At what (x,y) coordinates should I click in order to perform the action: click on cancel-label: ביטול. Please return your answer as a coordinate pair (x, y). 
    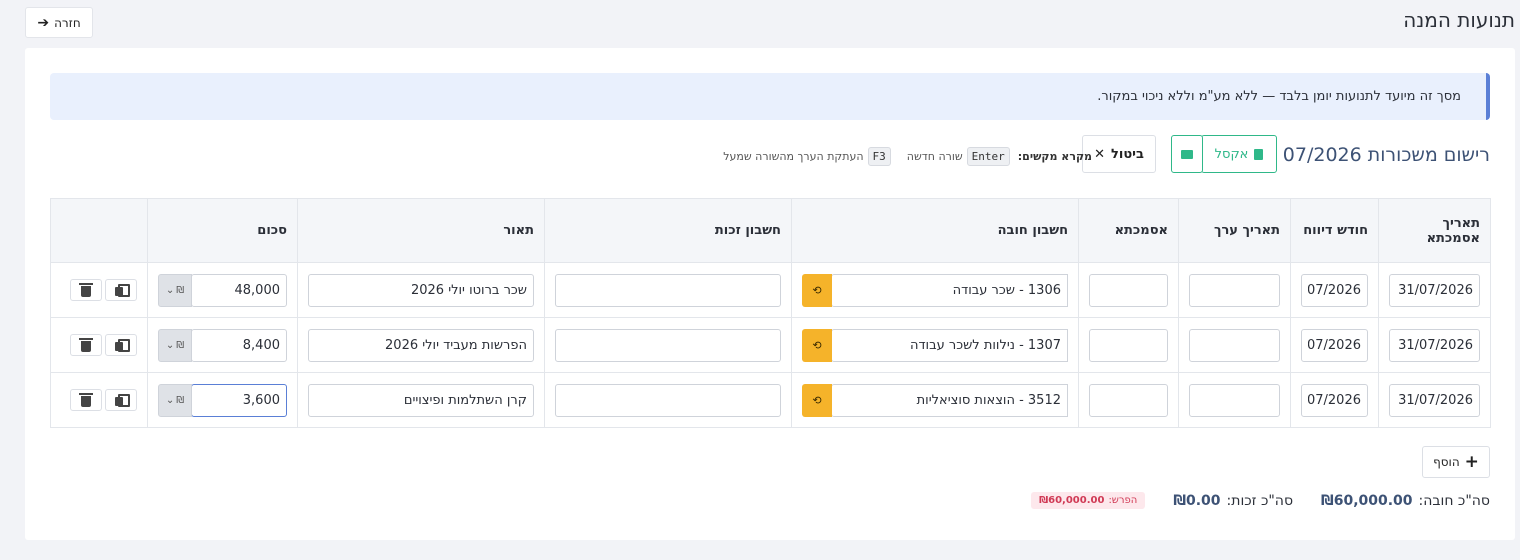
    Looking at the image, I should click on (1127, 154).